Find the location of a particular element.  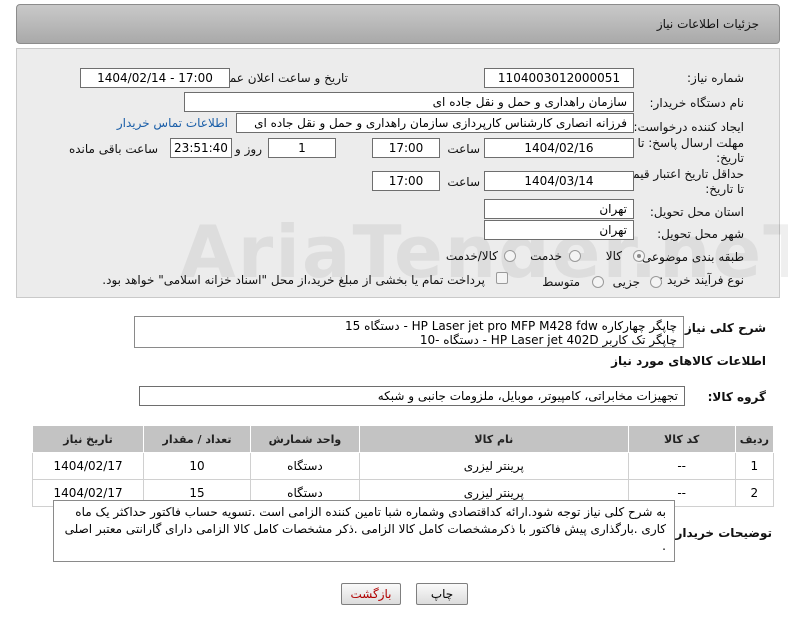

remaining-time-field: 23:51:40 is located at coordinates (201, 148).